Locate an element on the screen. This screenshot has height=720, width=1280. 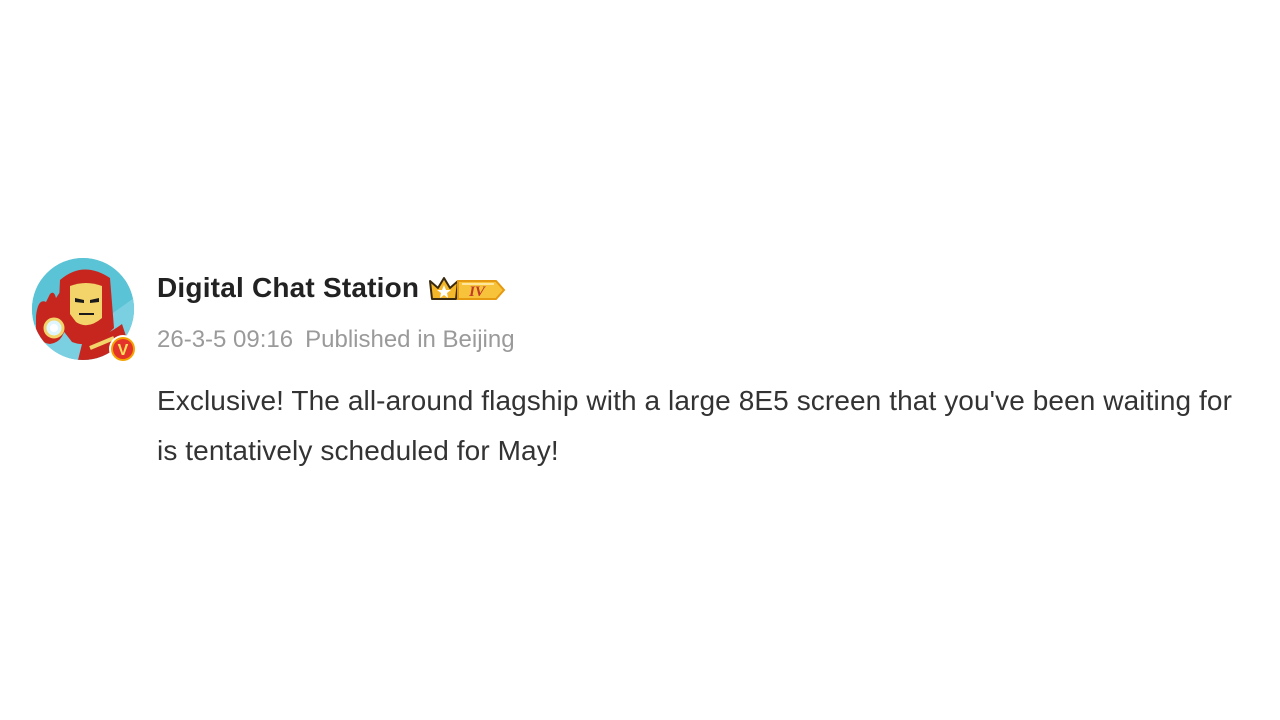
verified-badge-icon: V is located at coordinates (123, 349).